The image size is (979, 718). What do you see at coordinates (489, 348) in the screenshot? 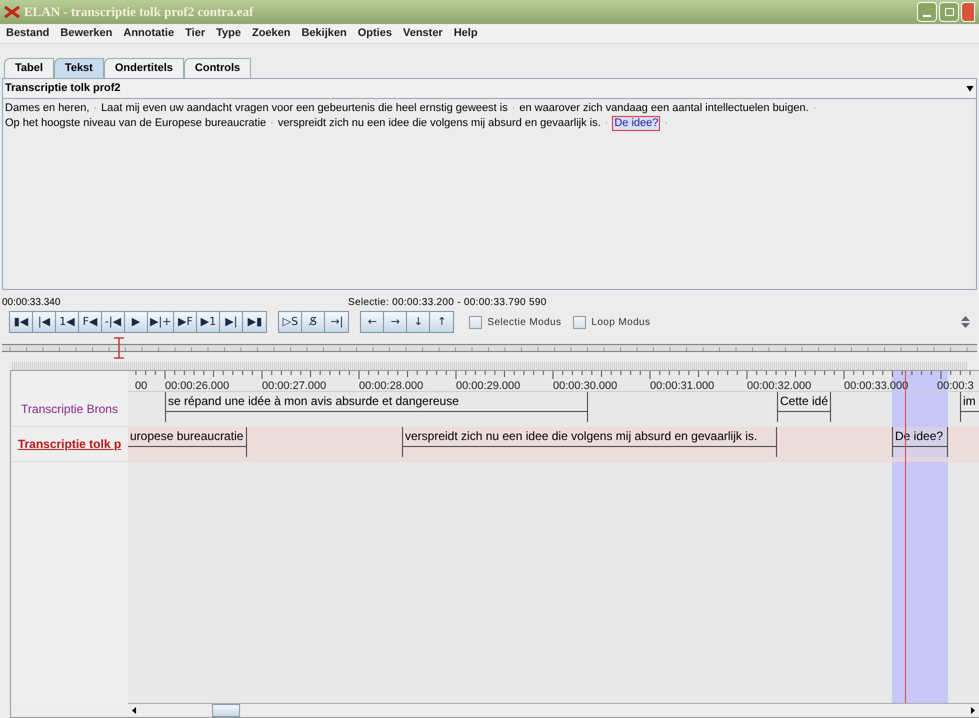
I see `timeline-slider` at bounding box center [489, 348].